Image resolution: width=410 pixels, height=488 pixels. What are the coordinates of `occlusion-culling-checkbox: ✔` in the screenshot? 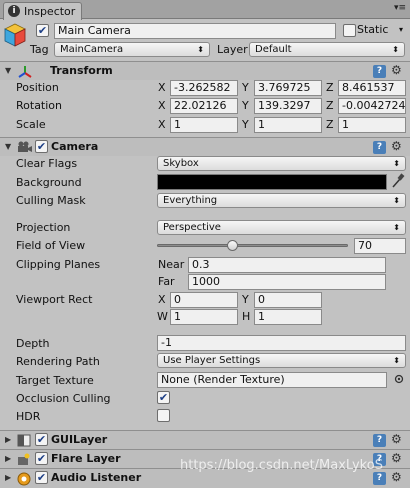 It's located at (163, 397).